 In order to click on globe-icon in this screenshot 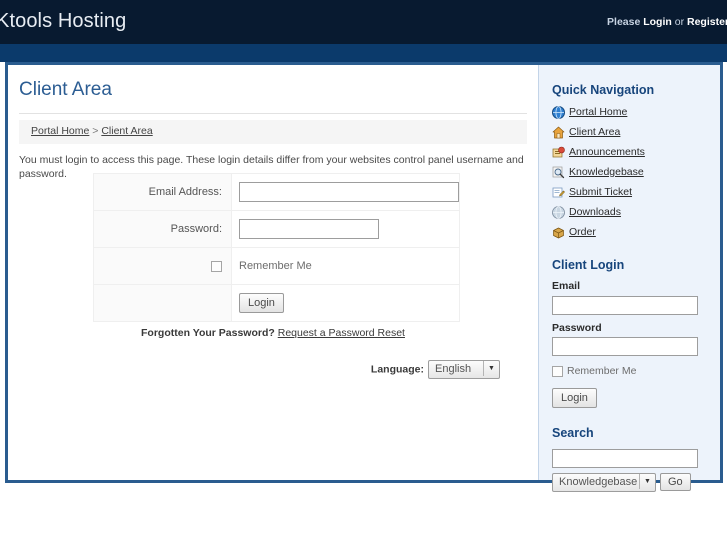, I will do `click(558, 112)`.